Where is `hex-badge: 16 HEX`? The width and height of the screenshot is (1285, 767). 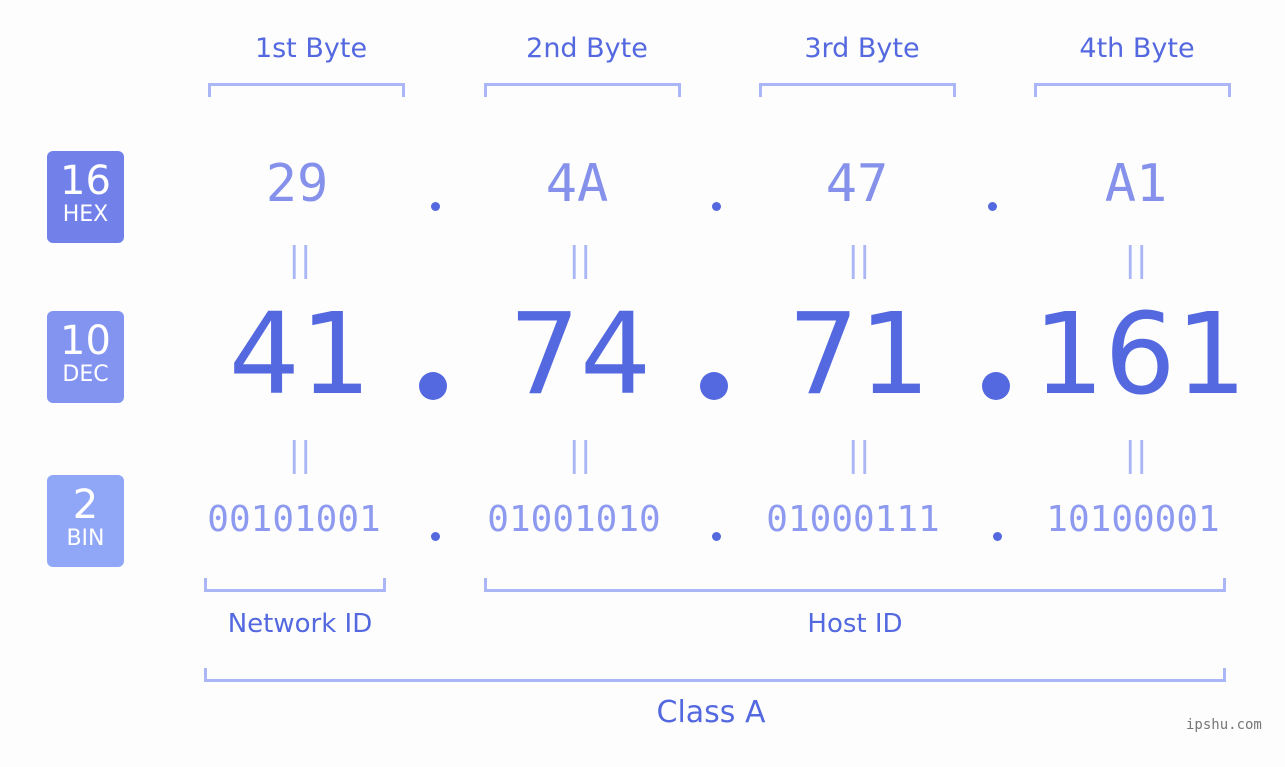
hex-badge: 16 HEX is located at coordinates (85, 197).